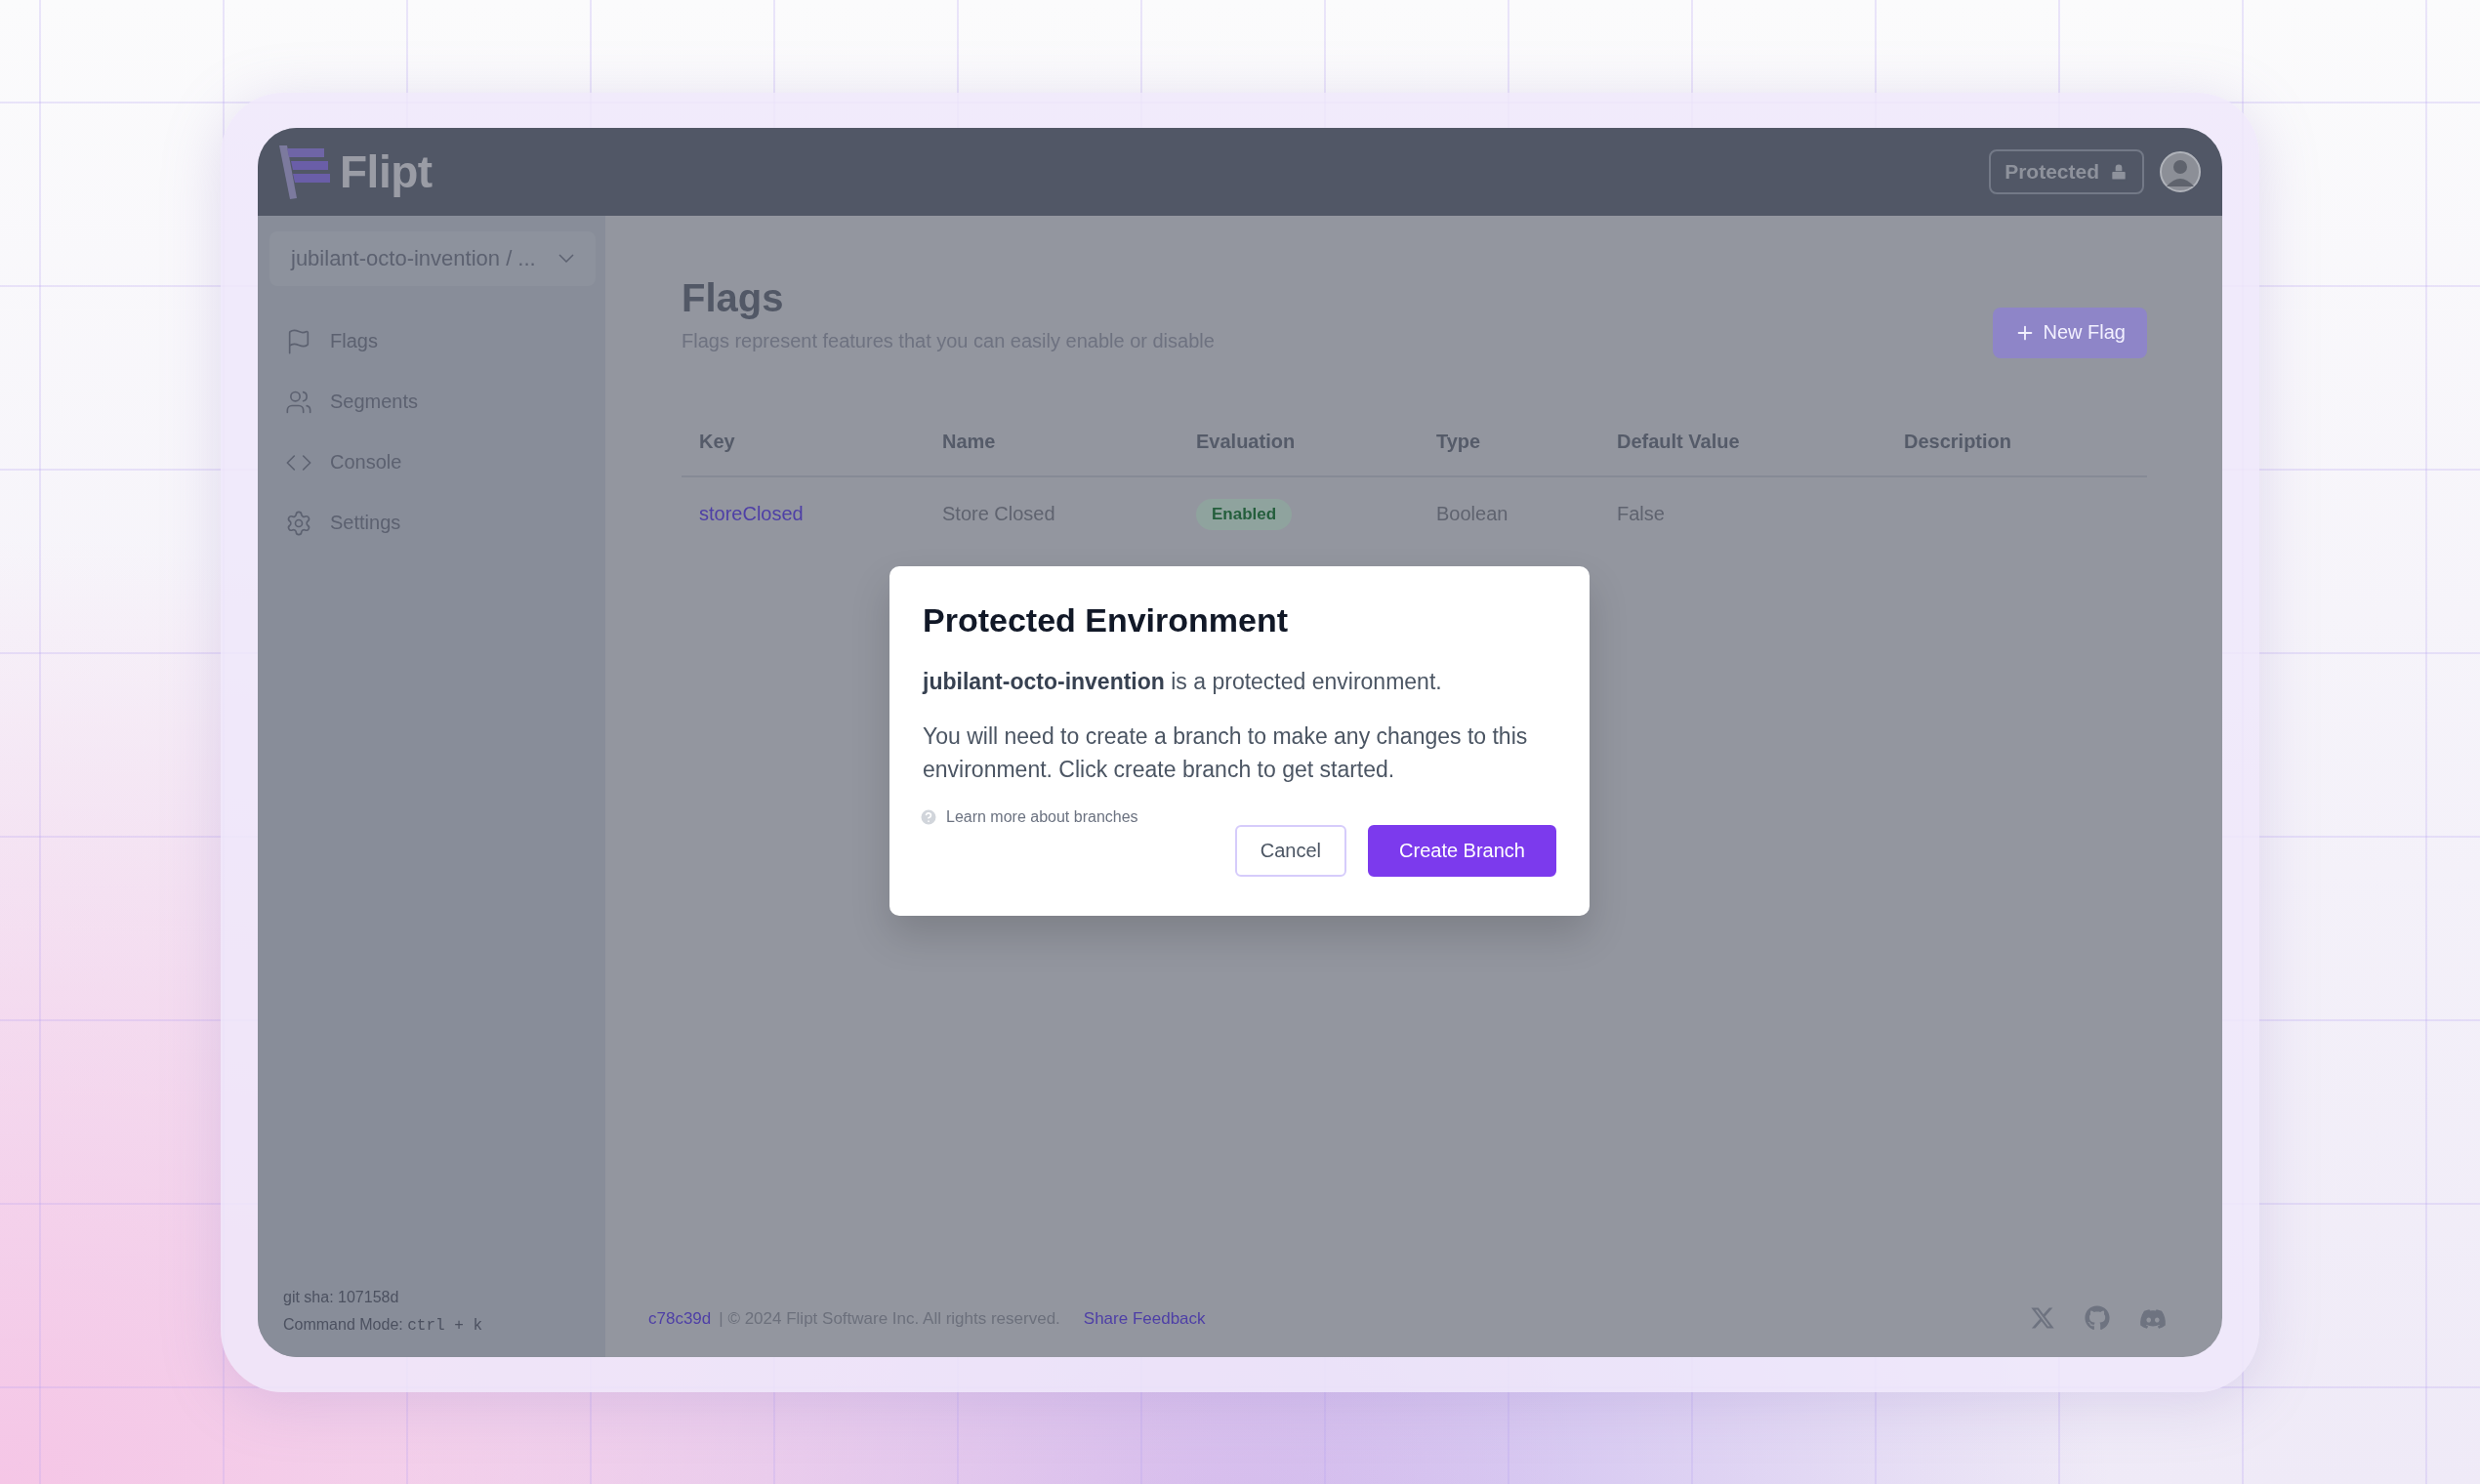 The image size is (2480, 1484). What do you see at coordinates (1462, 851) in the screenshot?
I see `create-button: Create Branch` at bounding box center [1462, 851].